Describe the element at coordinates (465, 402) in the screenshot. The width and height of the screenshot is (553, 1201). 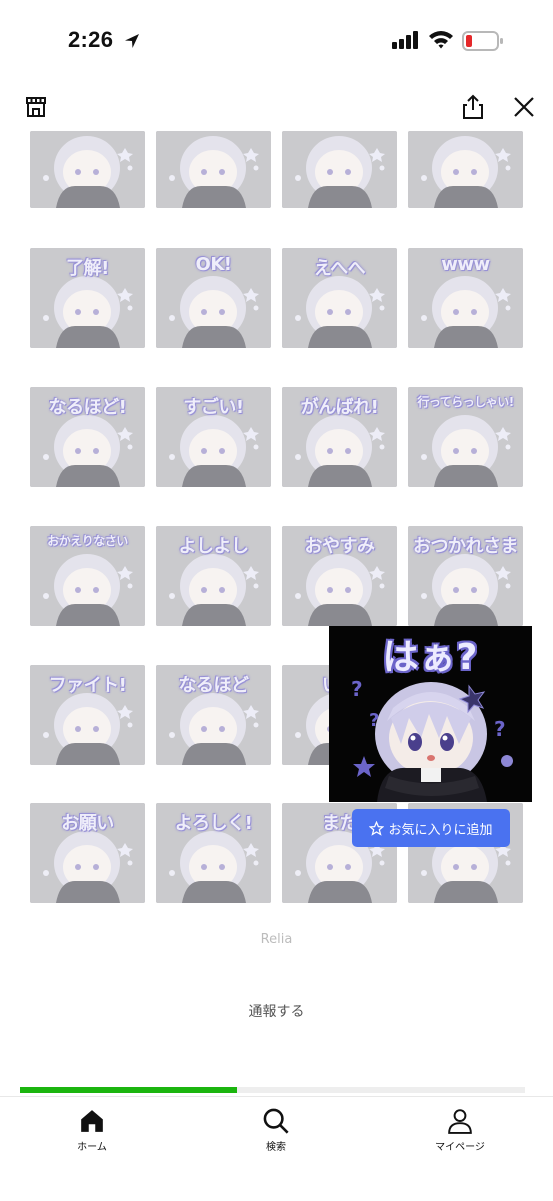
I see `sticker-label: 行ってらっしゃい!` at that location.